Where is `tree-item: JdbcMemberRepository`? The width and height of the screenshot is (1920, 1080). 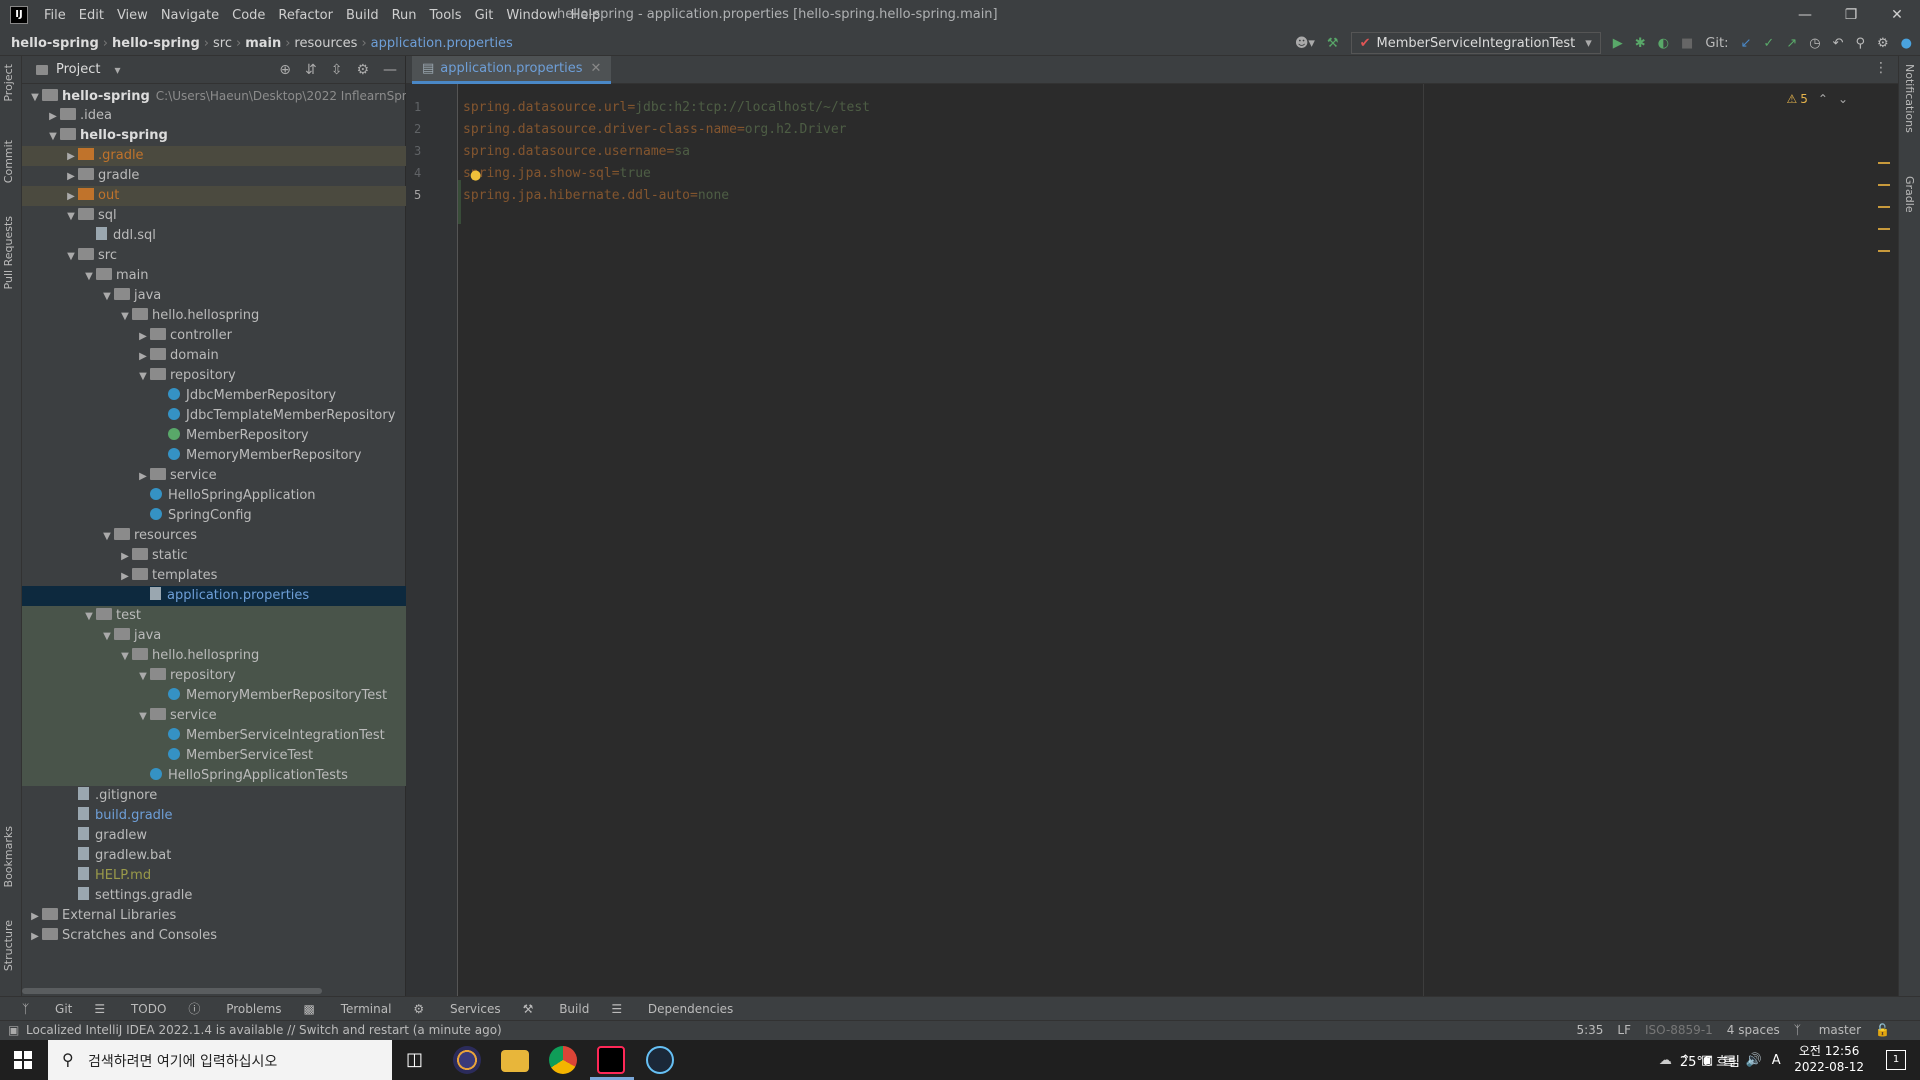
tree-item: JdbcMemberRepository is located at coordinates (214, 396).